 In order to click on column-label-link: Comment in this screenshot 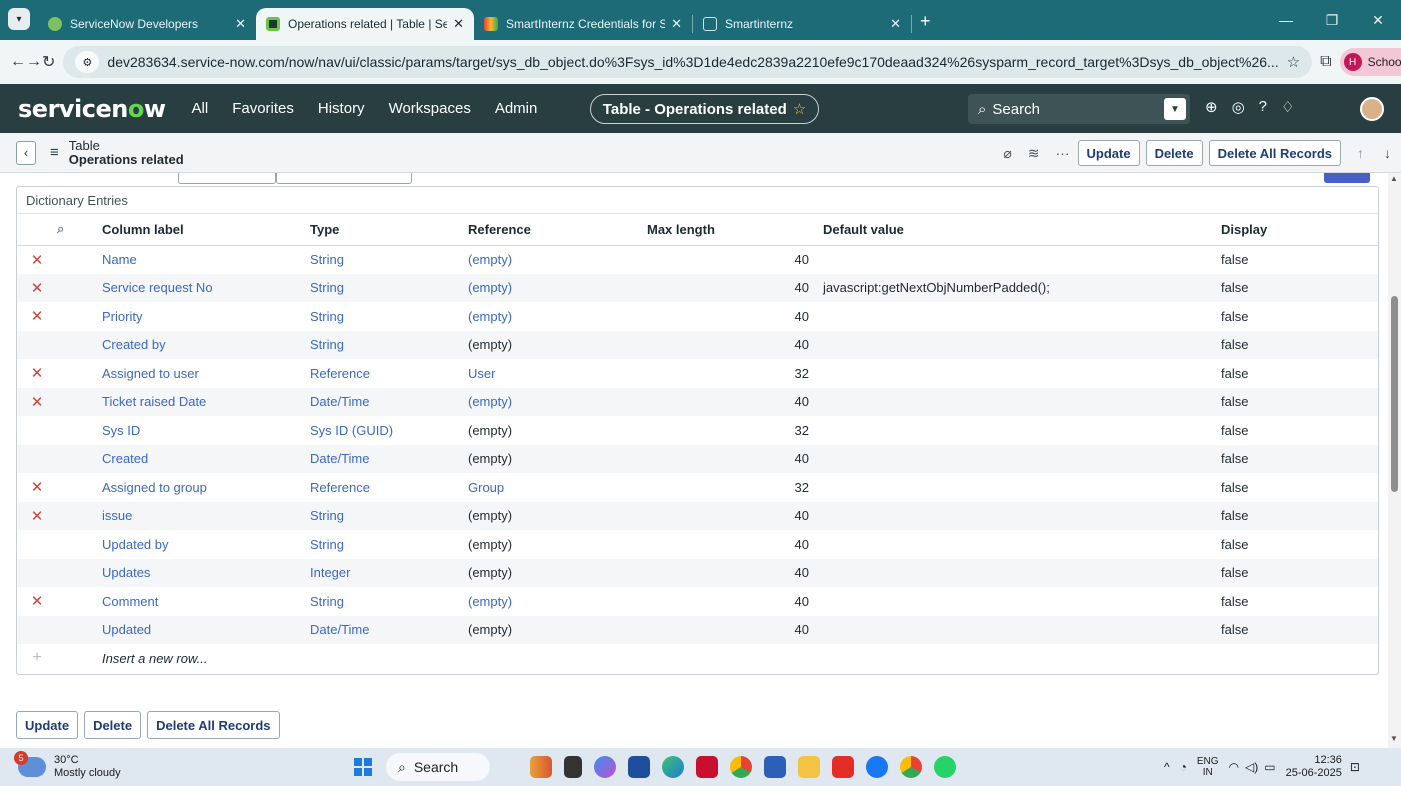, I will do `click(130, 601)`.